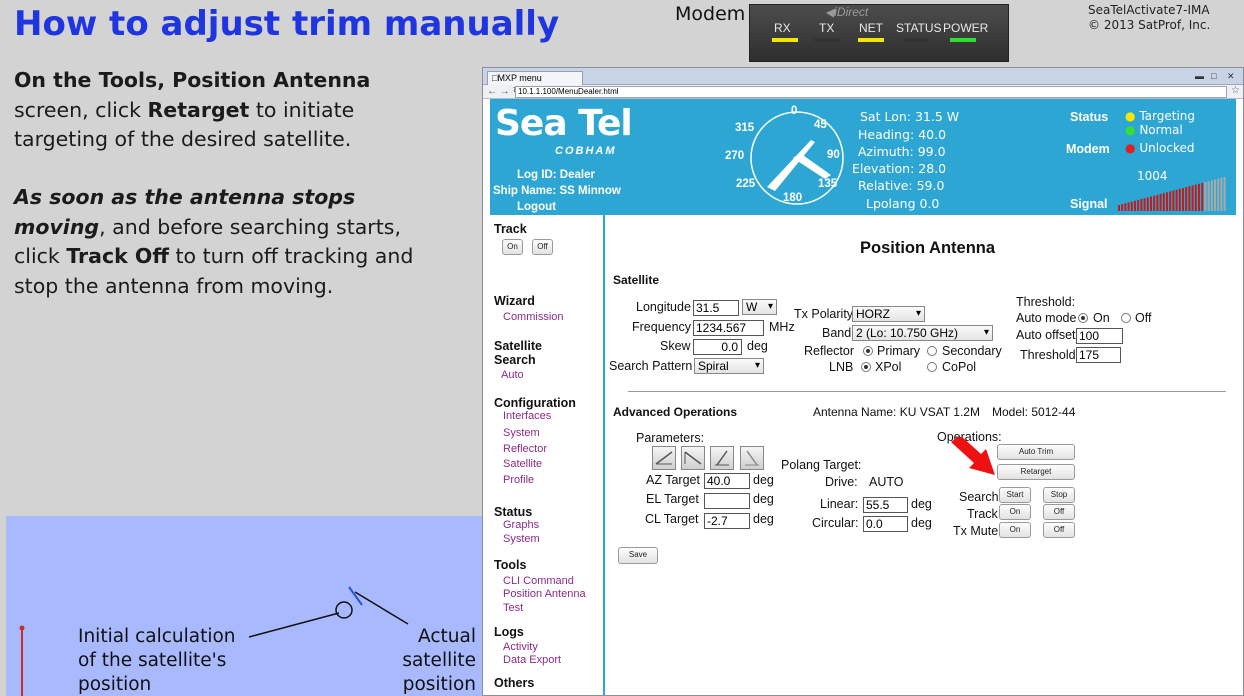 The image size is (1244, 696). What do you see at coordinates (728, 328) in the screenshot?
I see `frequency-input: 1234.567` at bounding box center [728, 328].